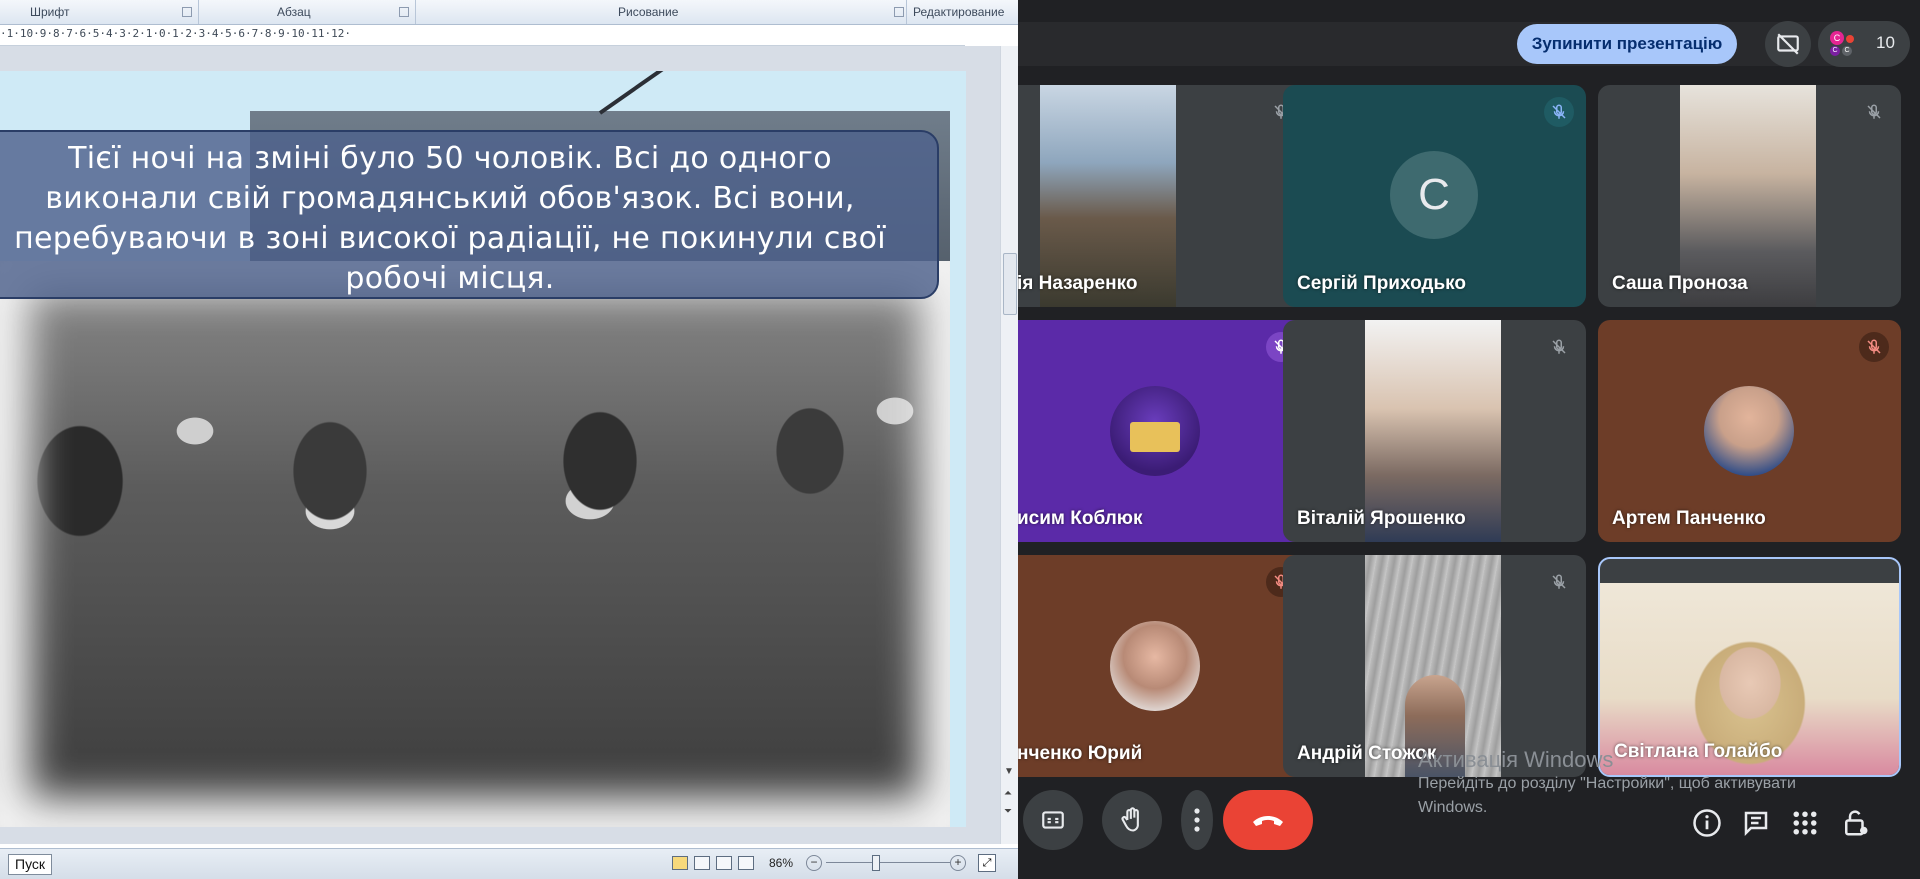  I want to click on paragraph-dialog-launcher-icon, so click(404, 12).